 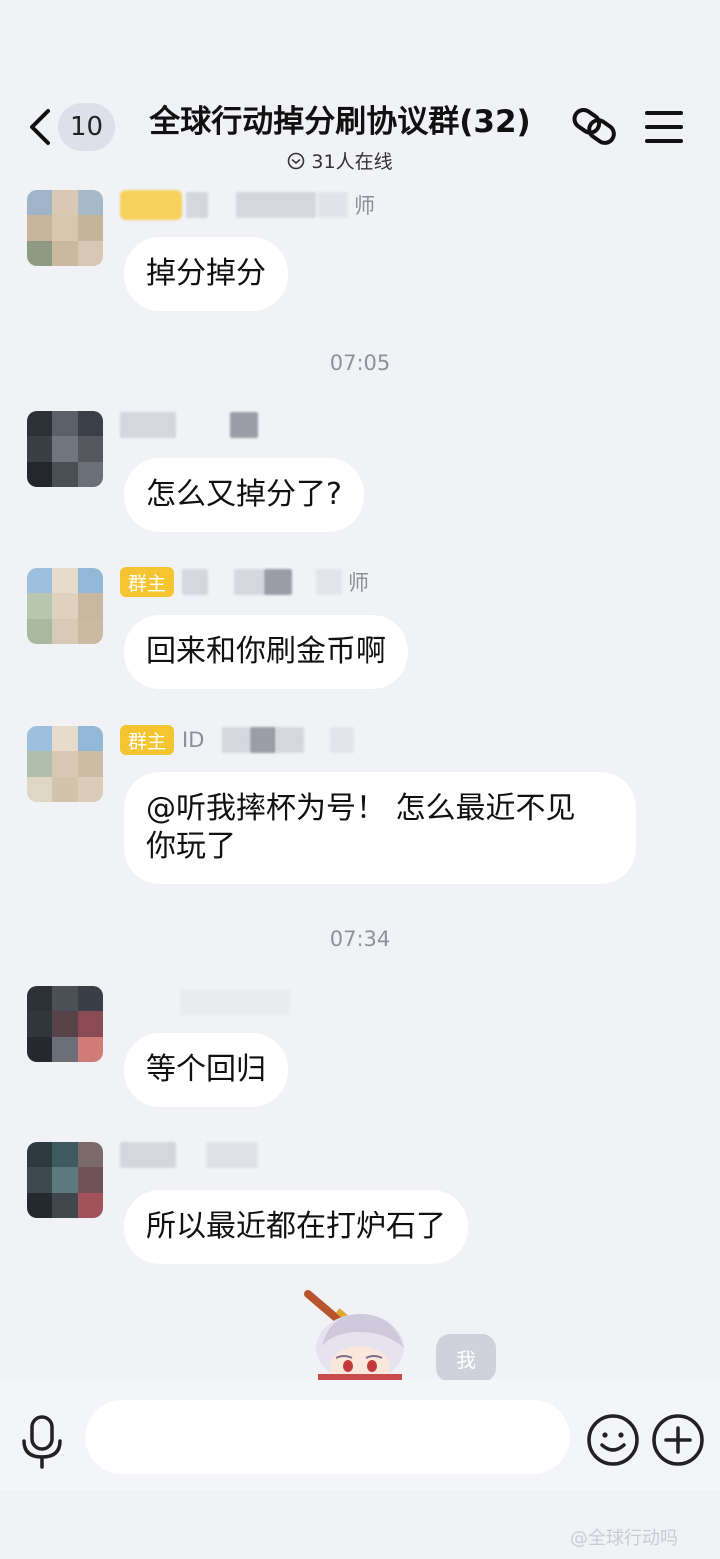 What do you see at coordinates (360, 363) in the screenshot?
I see `timestamp: 07:05` at bounding box center [360, 363].